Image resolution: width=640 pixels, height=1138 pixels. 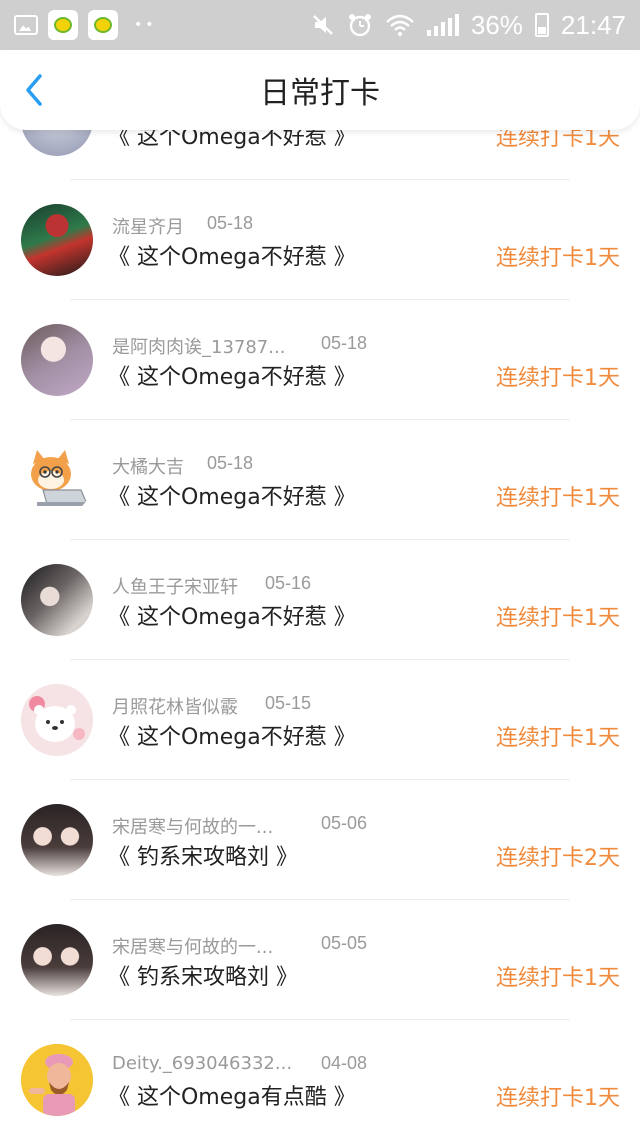 What do you see at coordinates (175, 586) in the screenshot?
I see `username: 人鱼王子宋亚轩` at bounding box center [175, 586].